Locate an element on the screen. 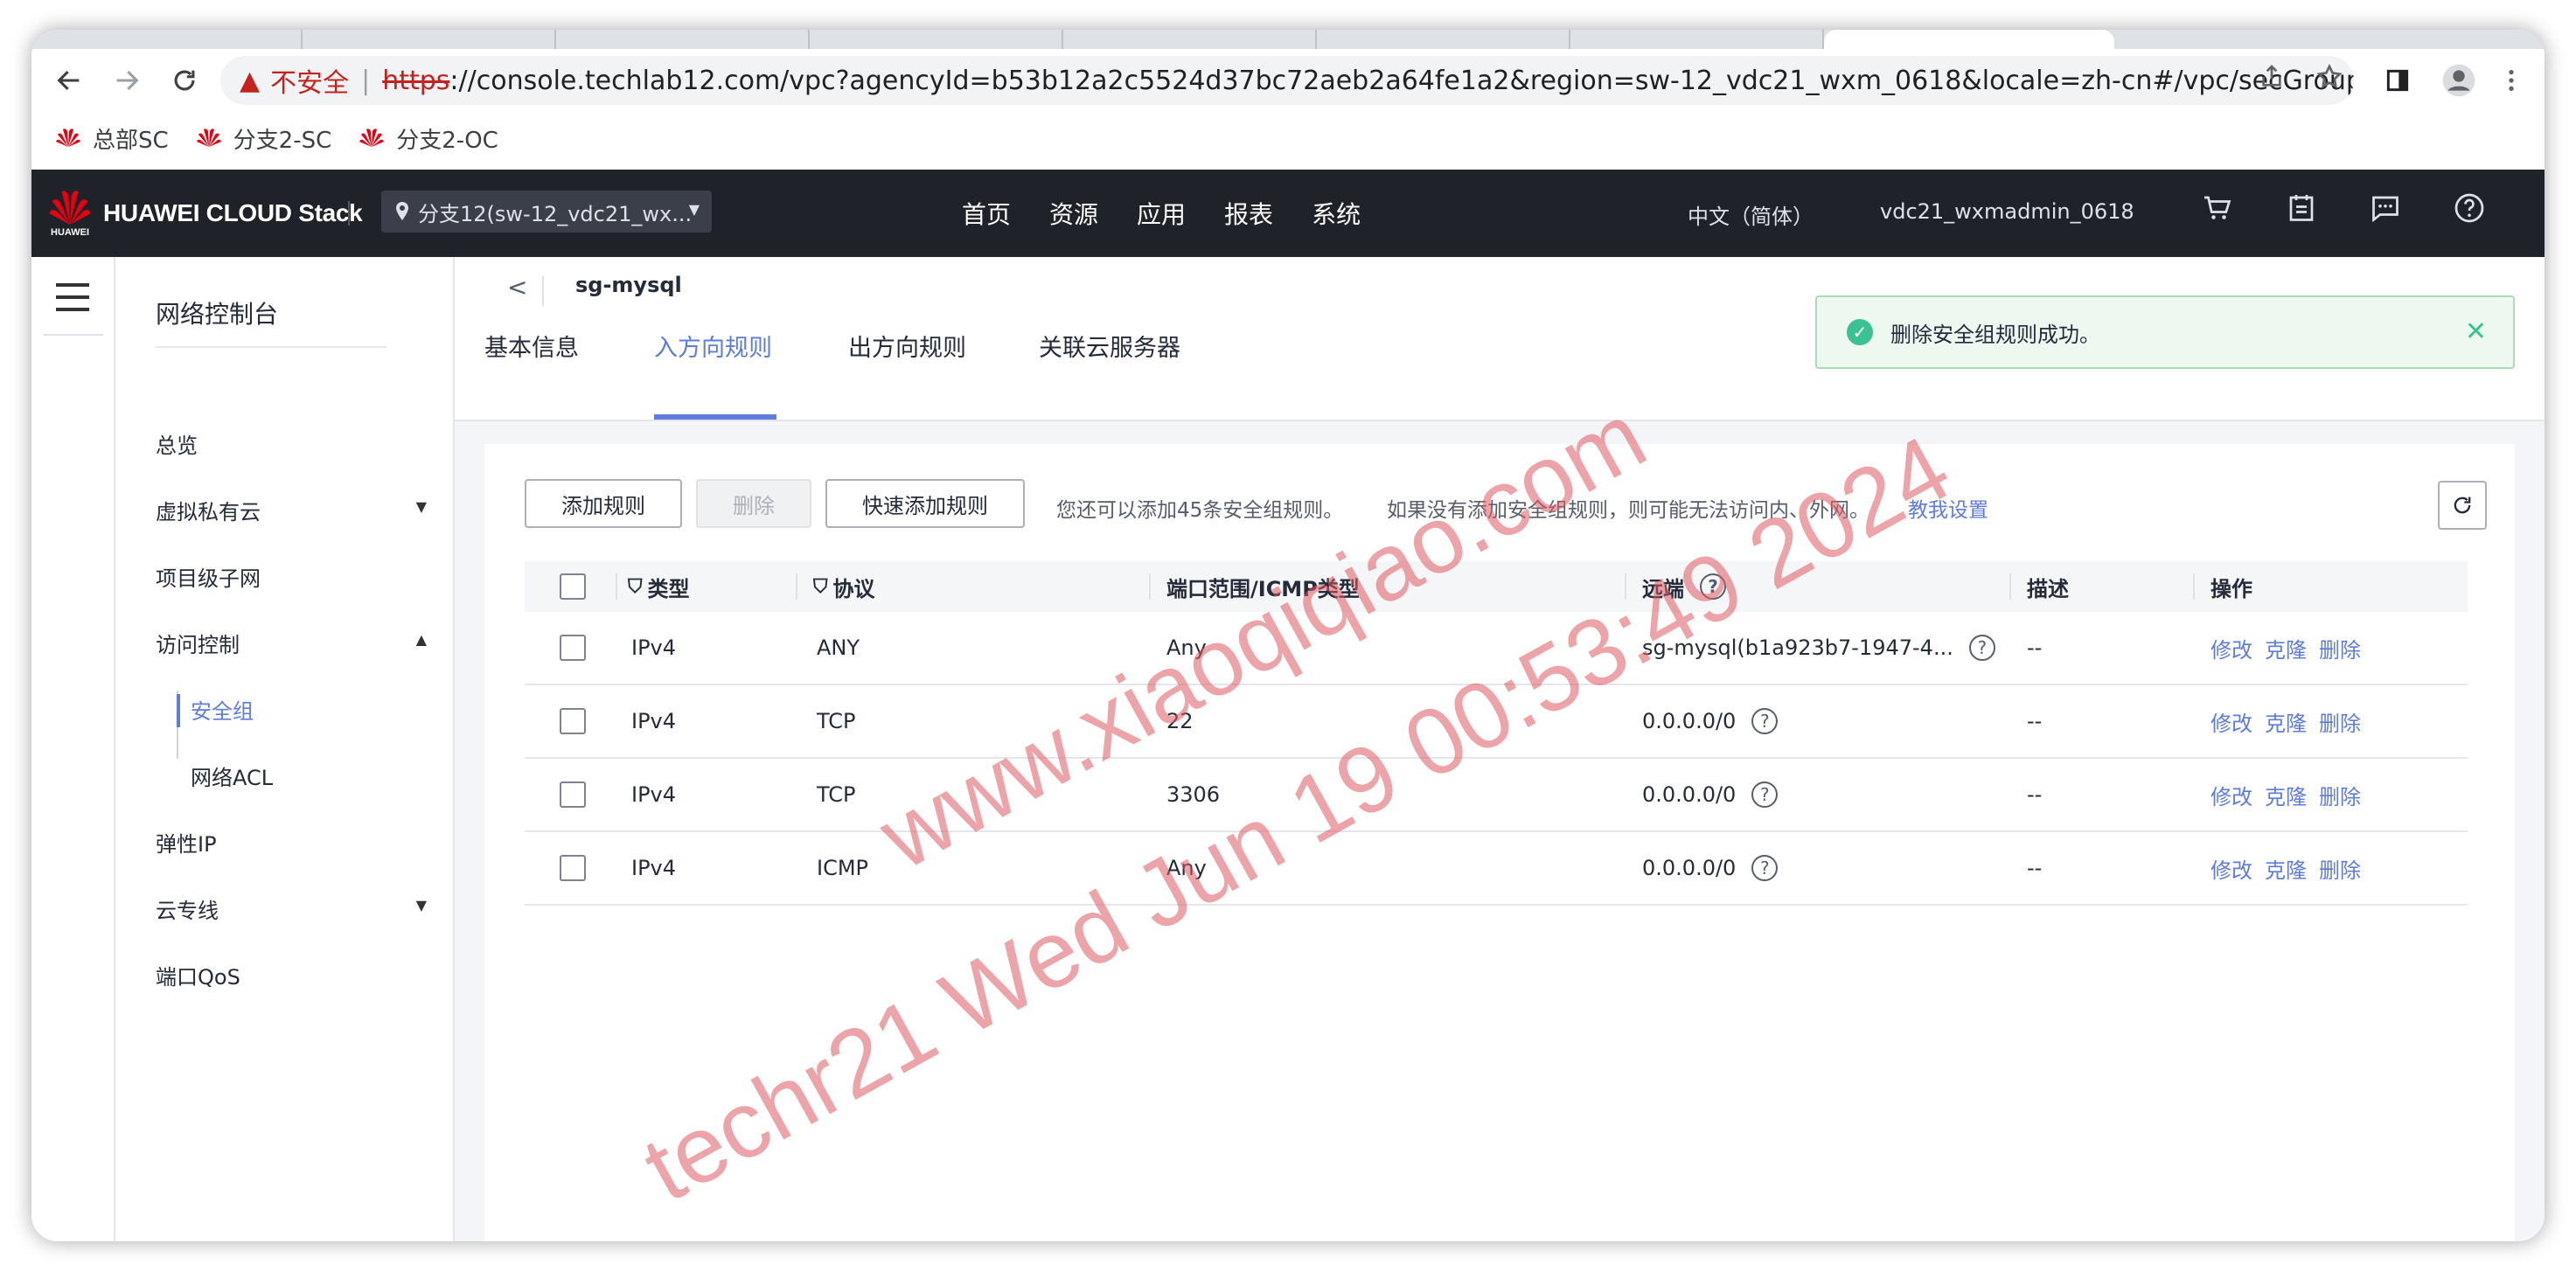 The width and height of the screenshot is (2576, 1271). close-icon: ✕ is located at coordinates (2476, 331).